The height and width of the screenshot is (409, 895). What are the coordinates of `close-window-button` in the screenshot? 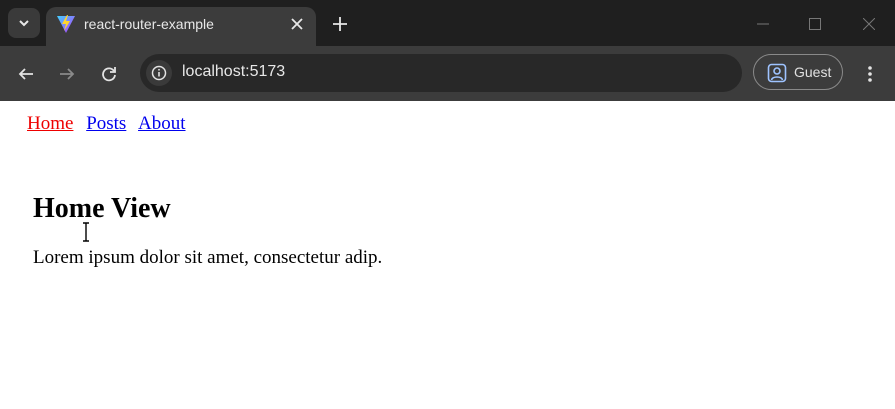 It's located at (869, 24).